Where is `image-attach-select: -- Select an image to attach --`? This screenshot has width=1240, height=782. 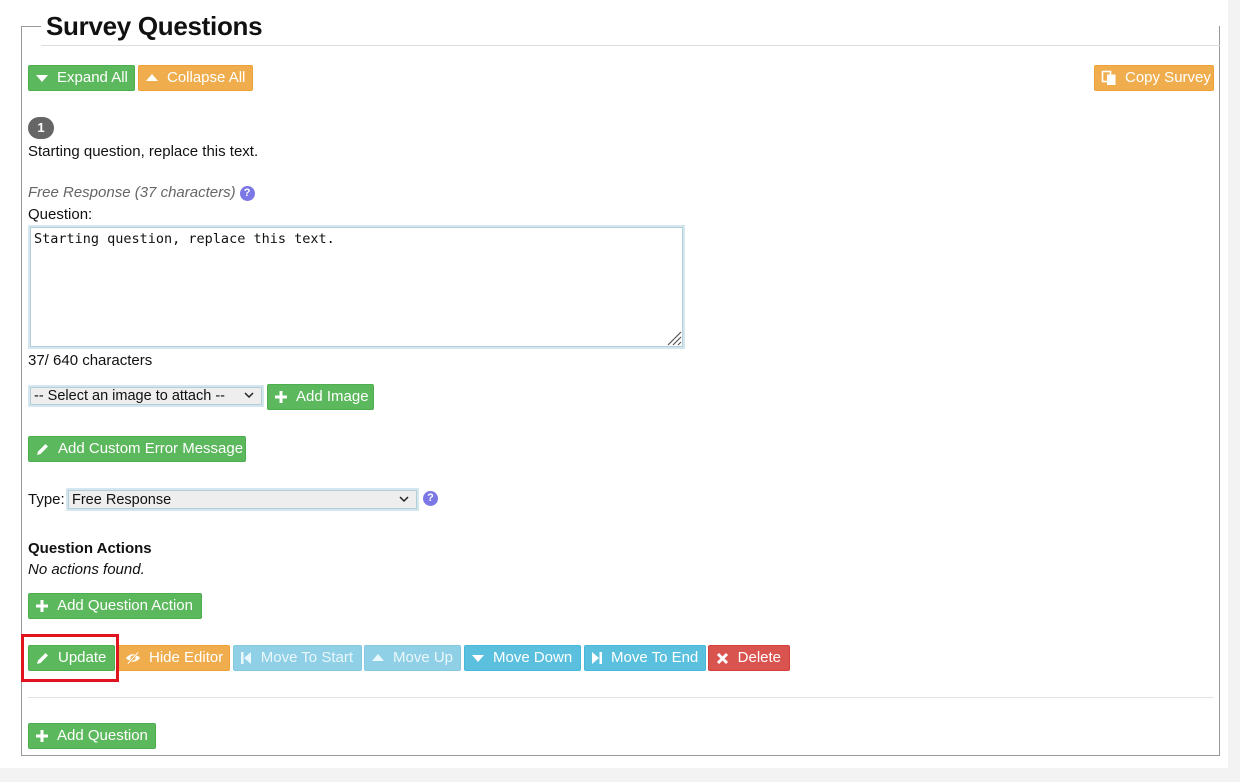 image-attach-select: -- Select an image to attach -- is located at coordinates (146, 396).